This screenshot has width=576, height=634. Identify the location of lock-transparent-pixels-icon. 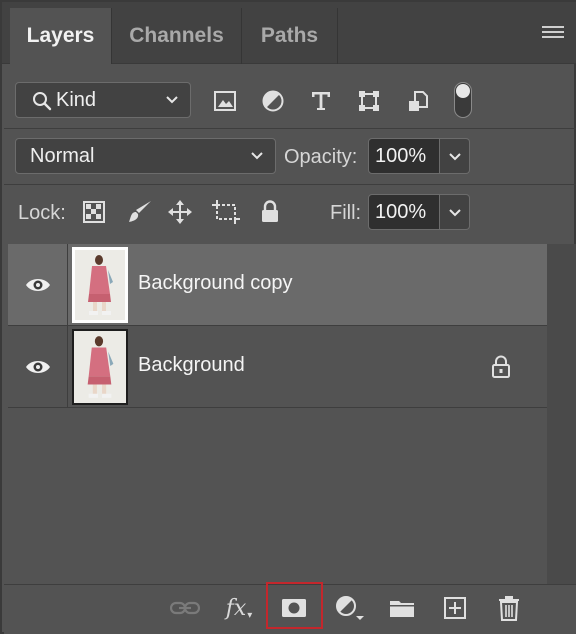
(94, 212).